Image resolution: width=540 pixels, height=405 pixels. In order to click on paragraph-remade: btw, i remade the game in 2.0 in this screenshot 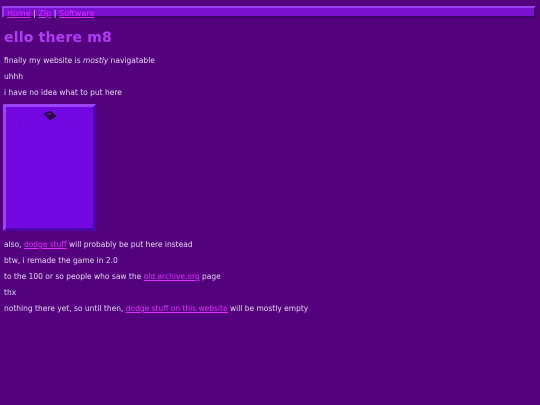, I will do `click(61, 260)`.